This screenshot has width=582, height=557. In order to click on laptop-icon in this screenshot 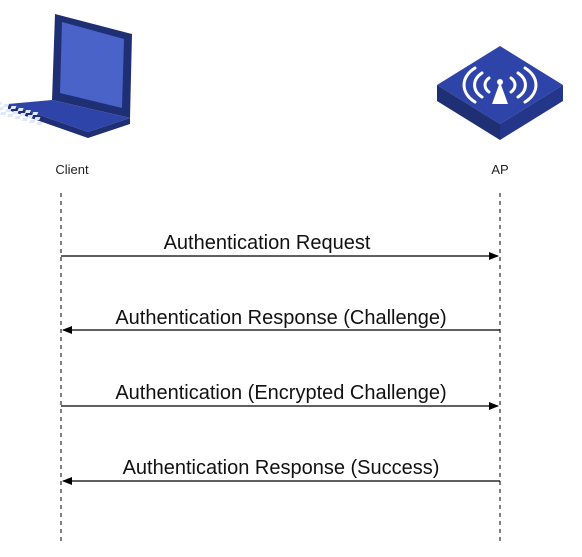, I will do `click(66, 76)`.